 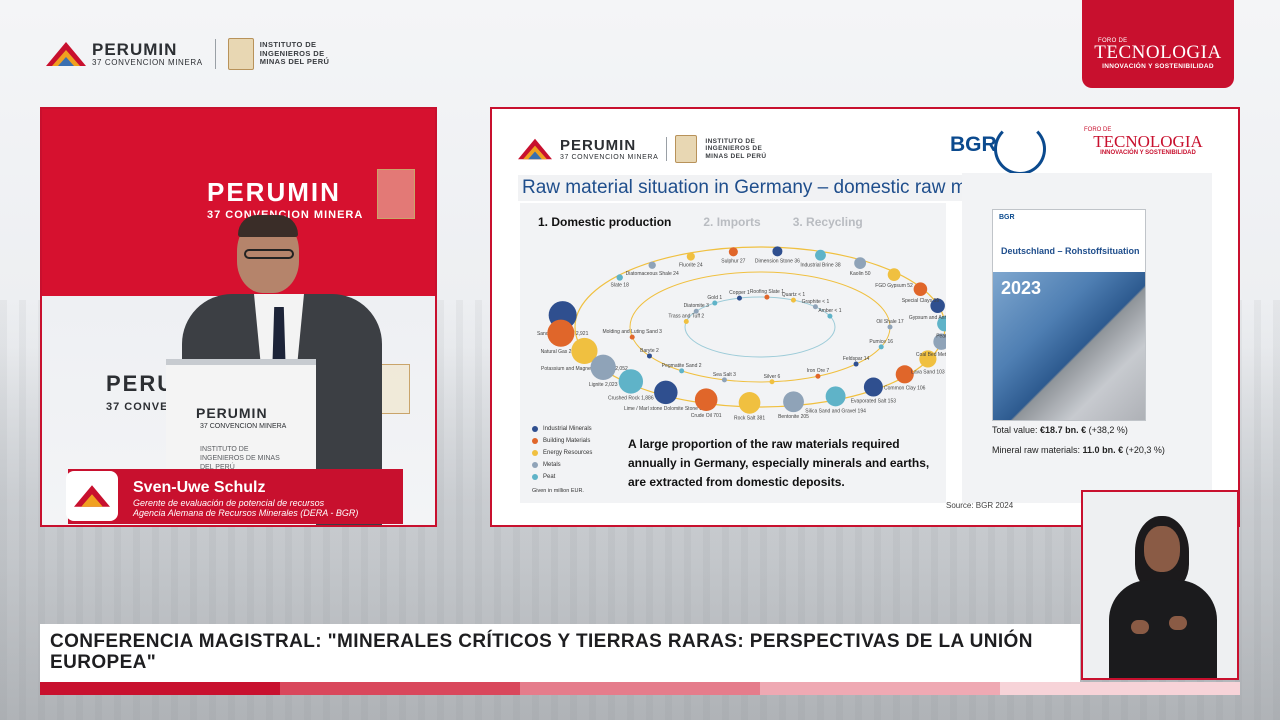 What do you see at coordinates (562, 465) in the screenshot?
I see `legend-item-metals: Metals` at bounding box center [562, 465].